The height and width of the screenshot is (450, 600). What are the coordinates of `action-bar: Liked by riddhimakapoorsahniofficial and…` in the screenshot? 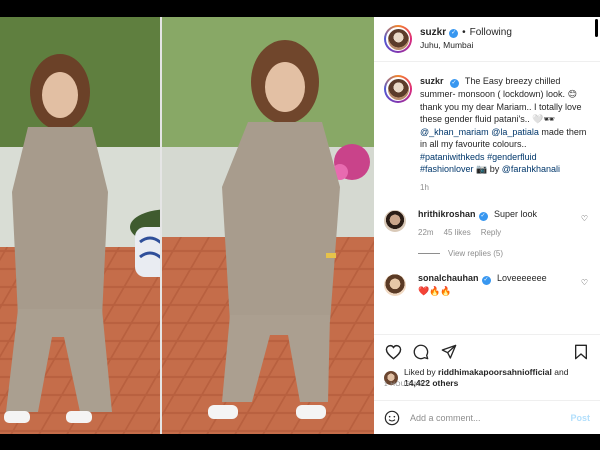 It's located at (487, 361).